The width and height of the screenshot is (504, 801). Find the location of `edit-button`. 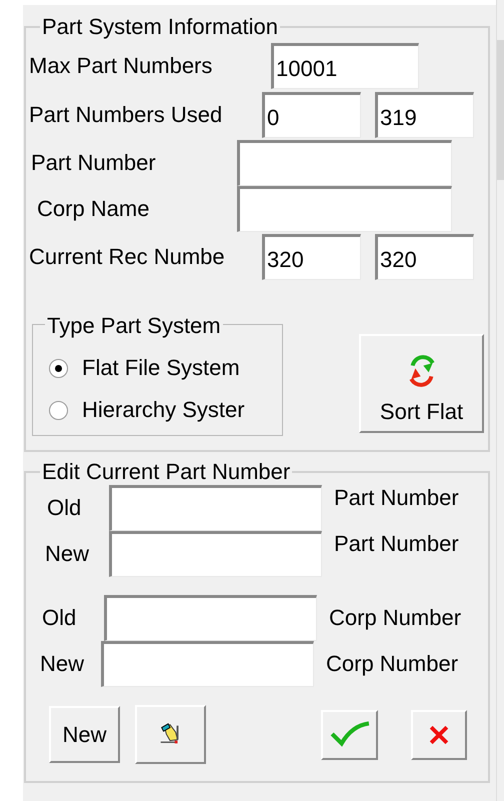

edit-button is located at coordinates (170, 734).